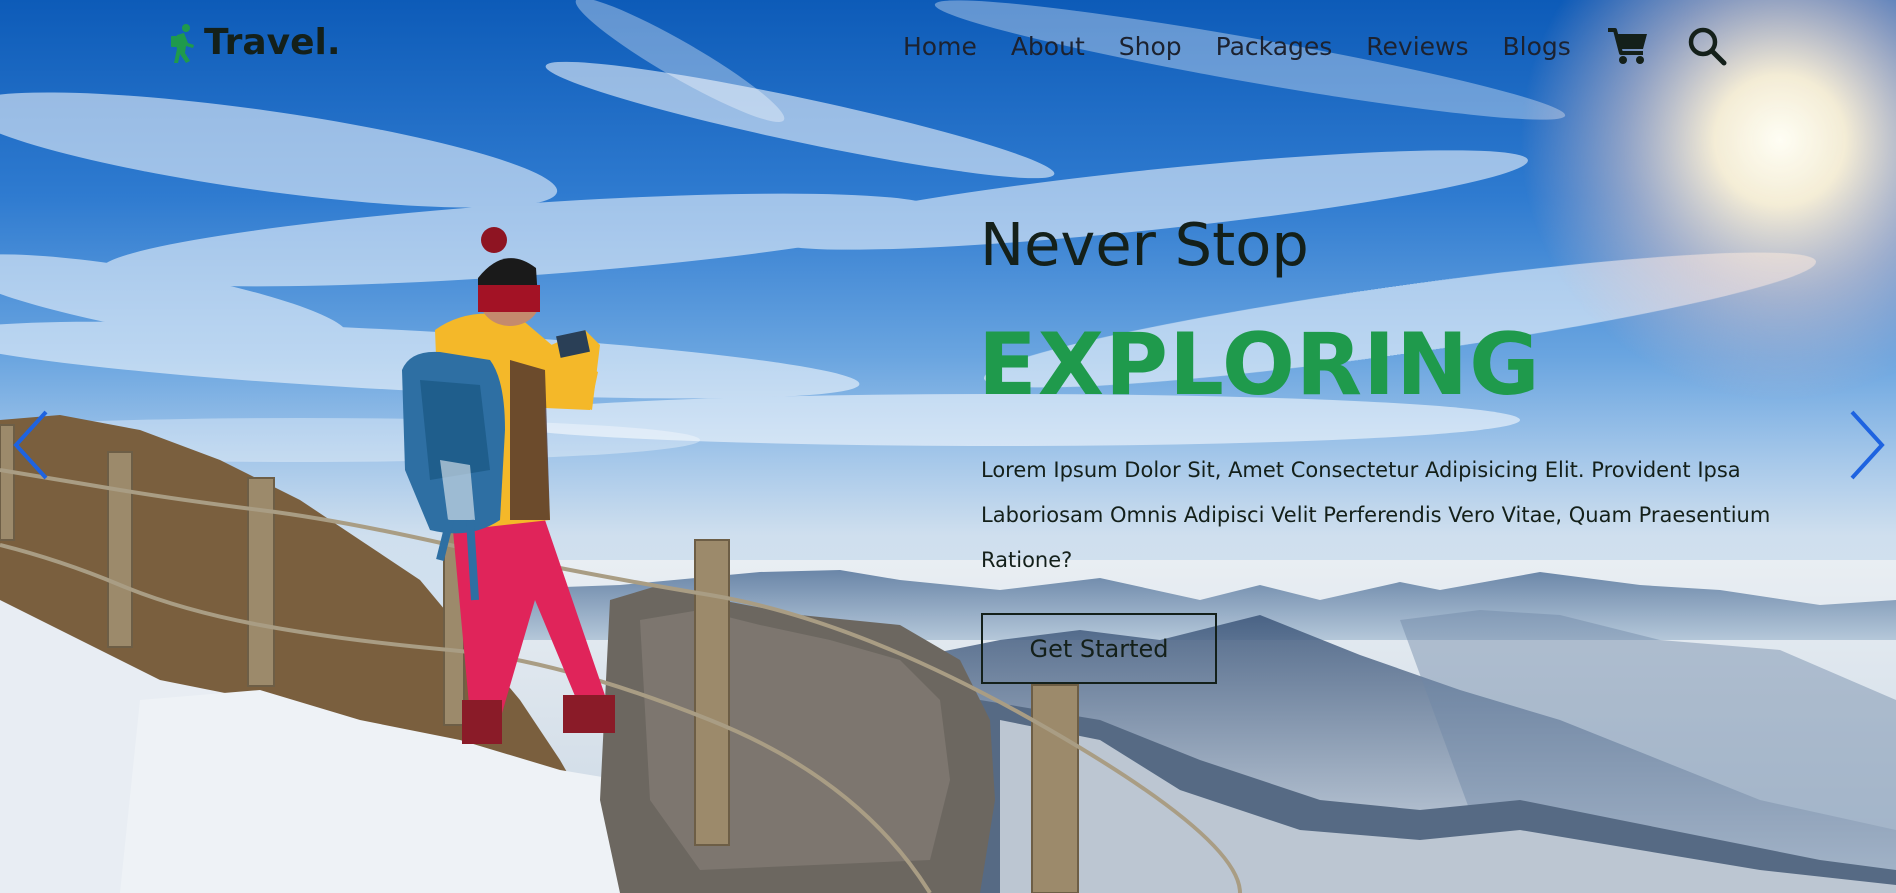  I want to click on hero-title: EXPLORING, so click(1259, 365).